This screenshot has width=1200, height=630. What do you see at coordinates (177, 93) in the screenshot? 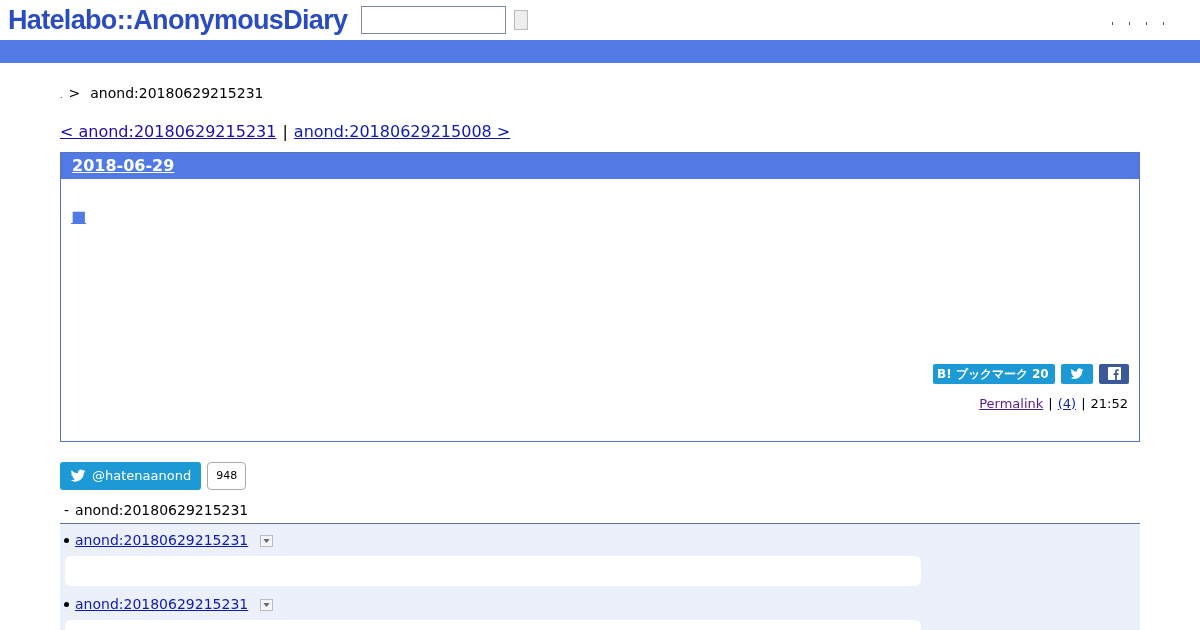
I see `breadcrumb-current: anond:20180629215231` at bounding box center [177, 93].